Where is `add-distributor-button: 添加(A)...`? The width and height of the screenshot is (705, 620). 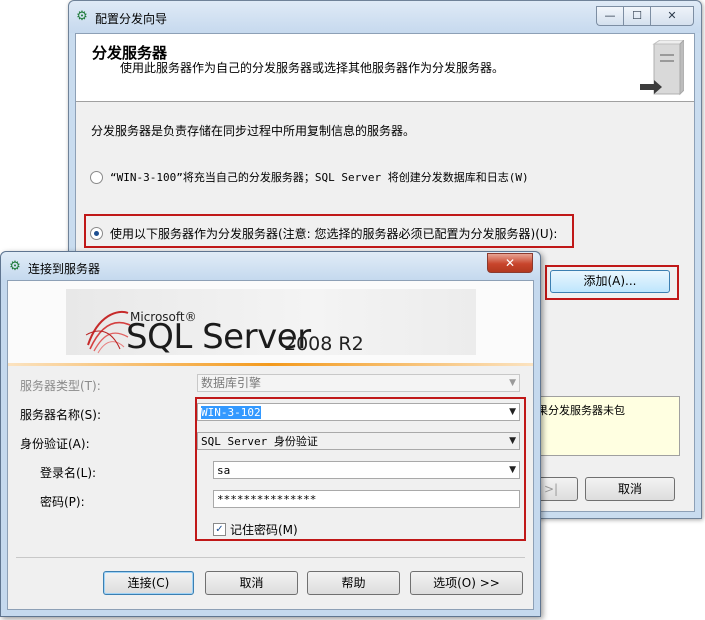 add-distributor-button: 添加(A)... is located at coordinates (610, 281).